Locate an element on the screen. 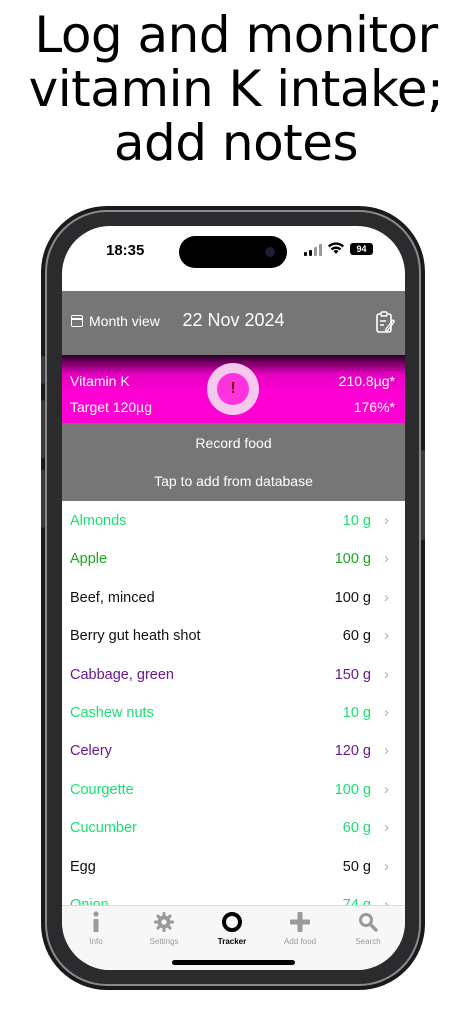 The height and width of the screenshot is (1024, 472). ring-icon is located at coordinates (232, 922).